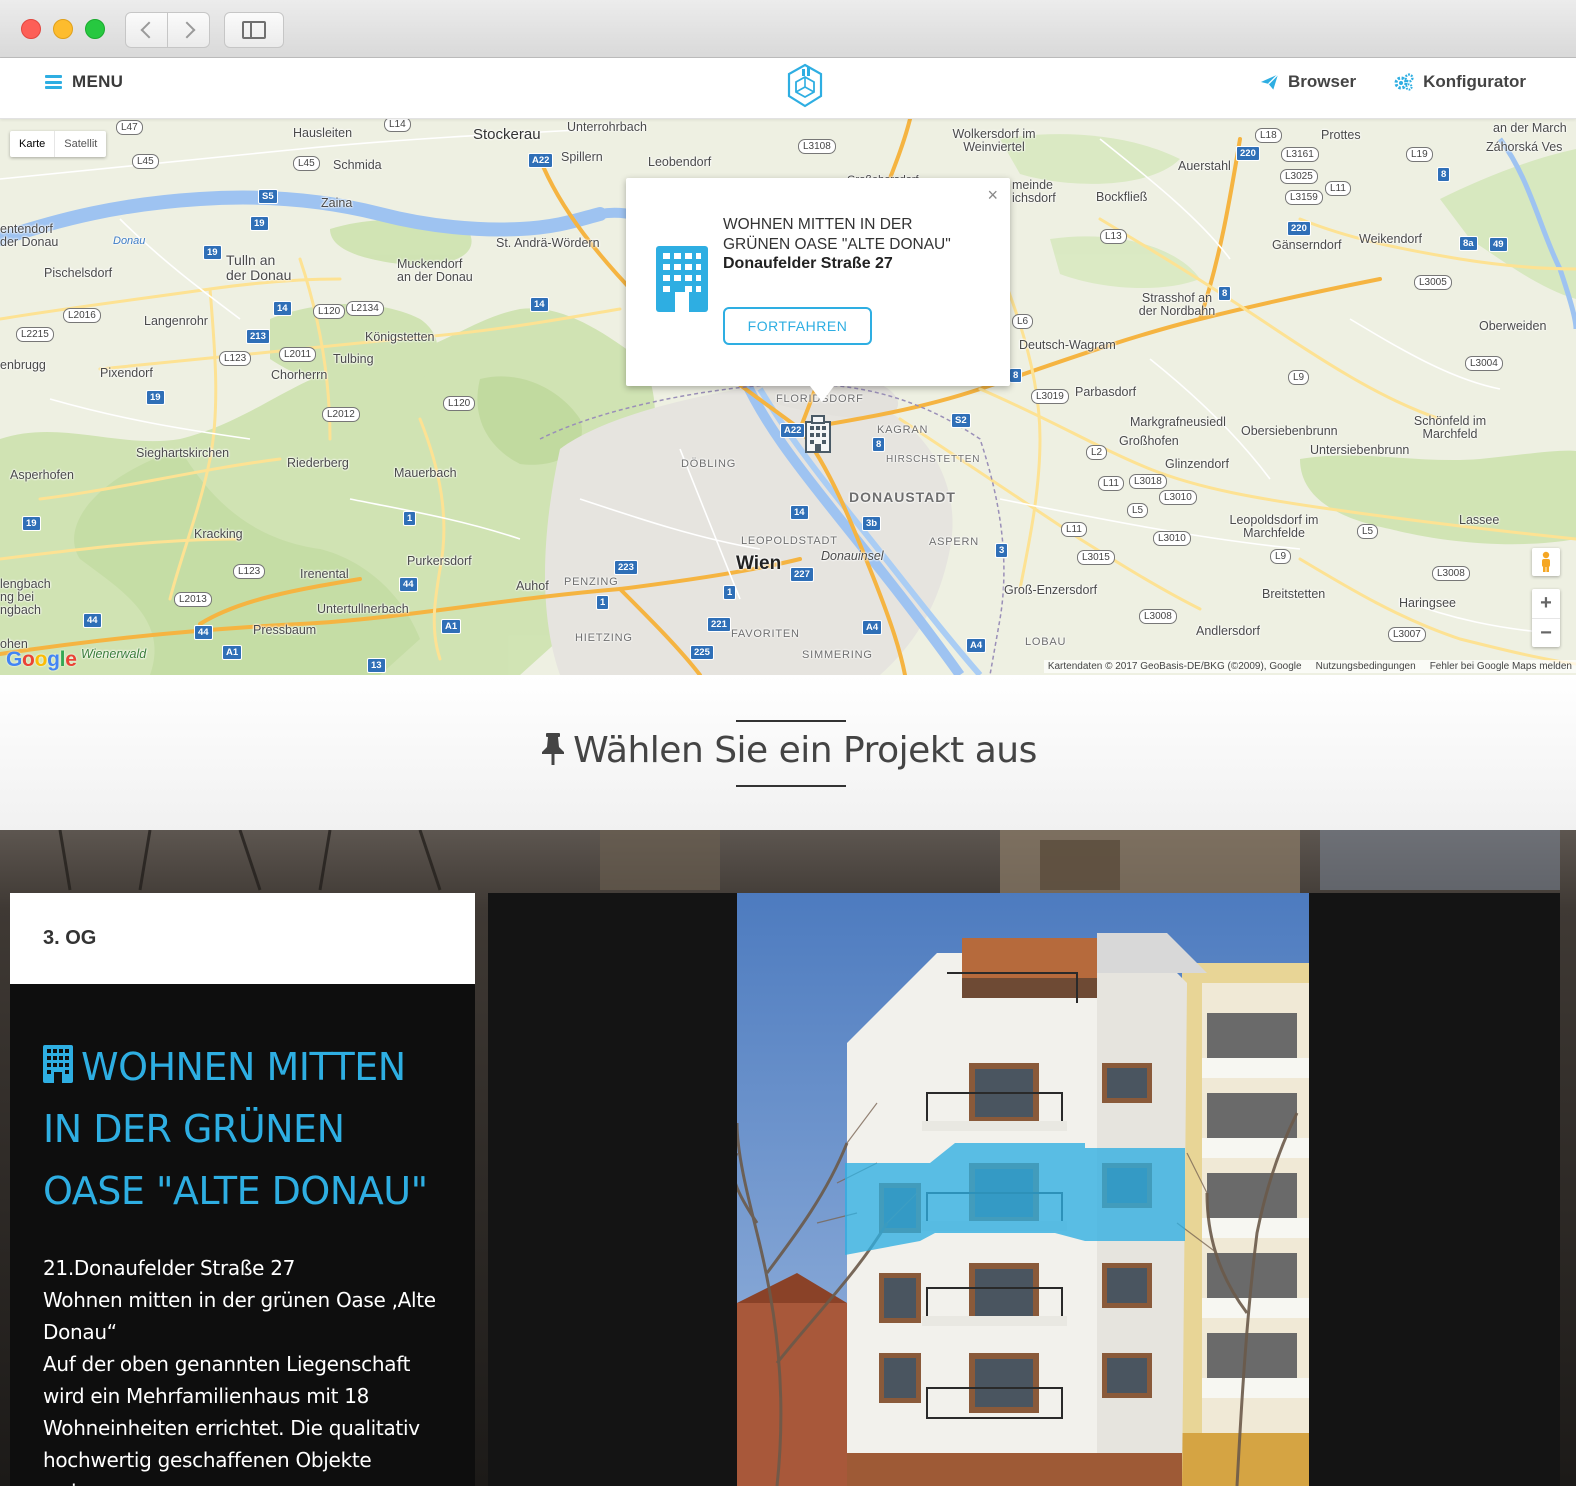  Describe the element at coordinates (357, 165) in the screenshot. I see `map-label-schmida: Schmida` at that location.